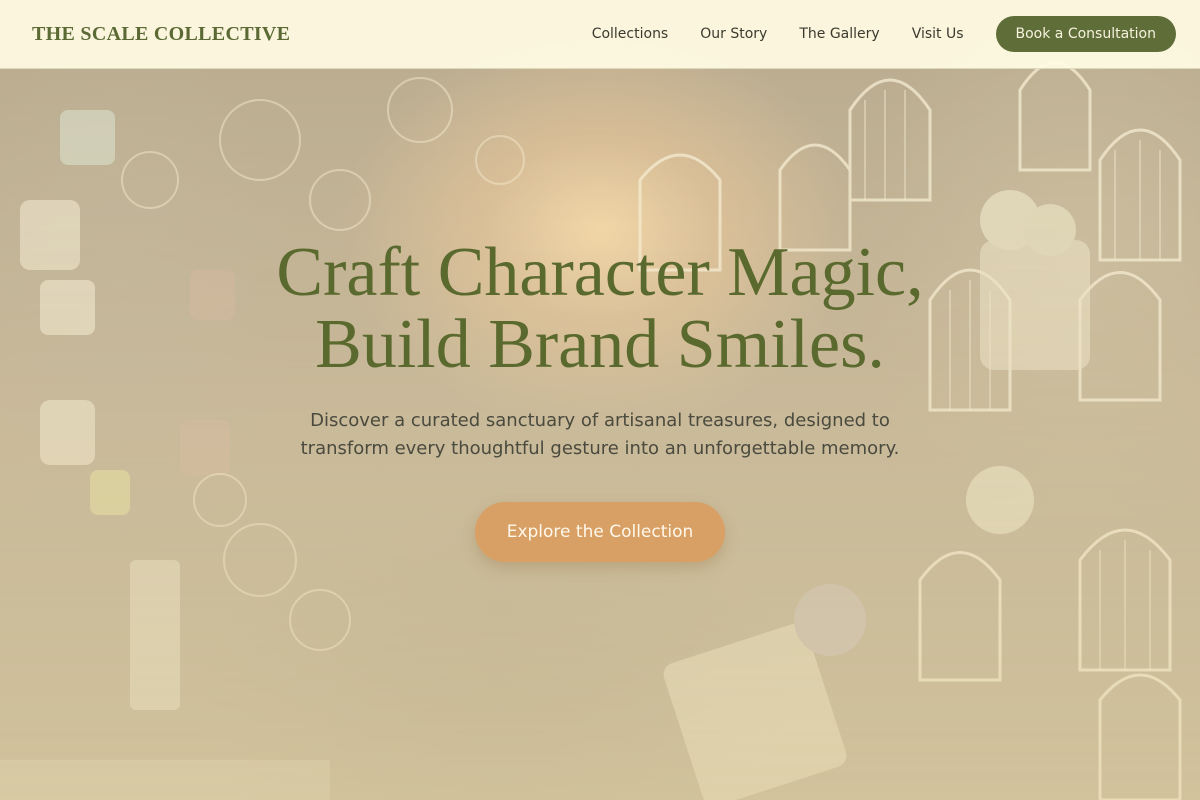 This screenshot has height=800, width=1200. Describe the element at coordinates (1085, 34) in the screenshot. I see `book-consultation-button: Book a Consultation` at that location.